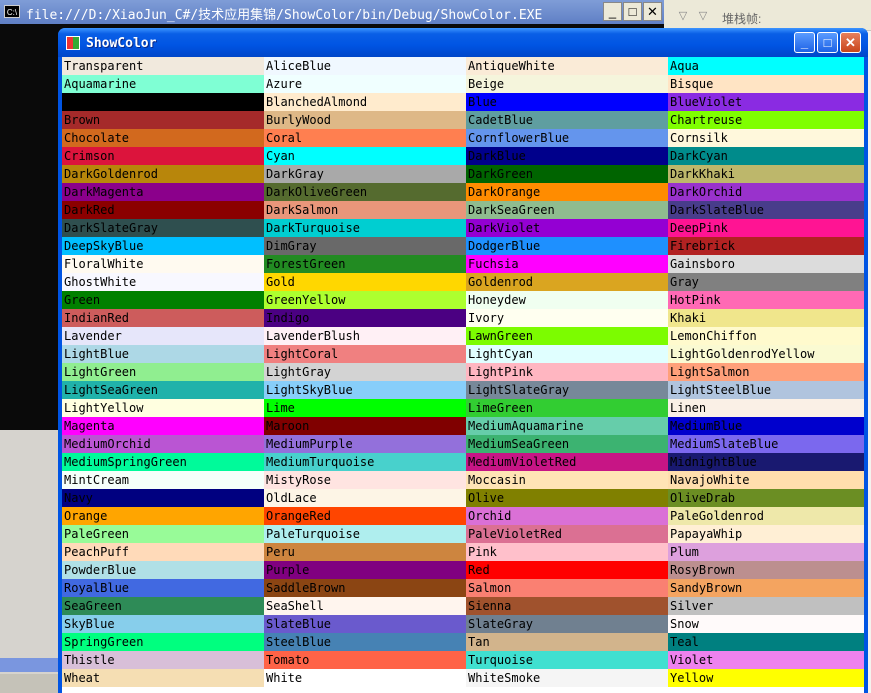 The image size is (871, 693). What do you see at coordinates (365, 318) in the screenshot?
I see `color-cell: Indigo` at bounding box center [365, 318].